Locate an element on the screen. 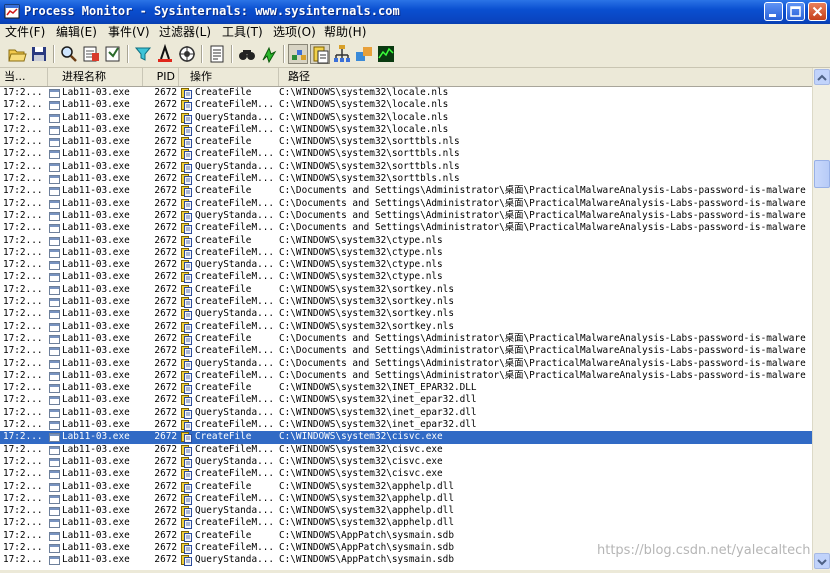 This screenshot has width=830, height=573. menu-tools: 工具(T) is located at coordinates (242, 32).